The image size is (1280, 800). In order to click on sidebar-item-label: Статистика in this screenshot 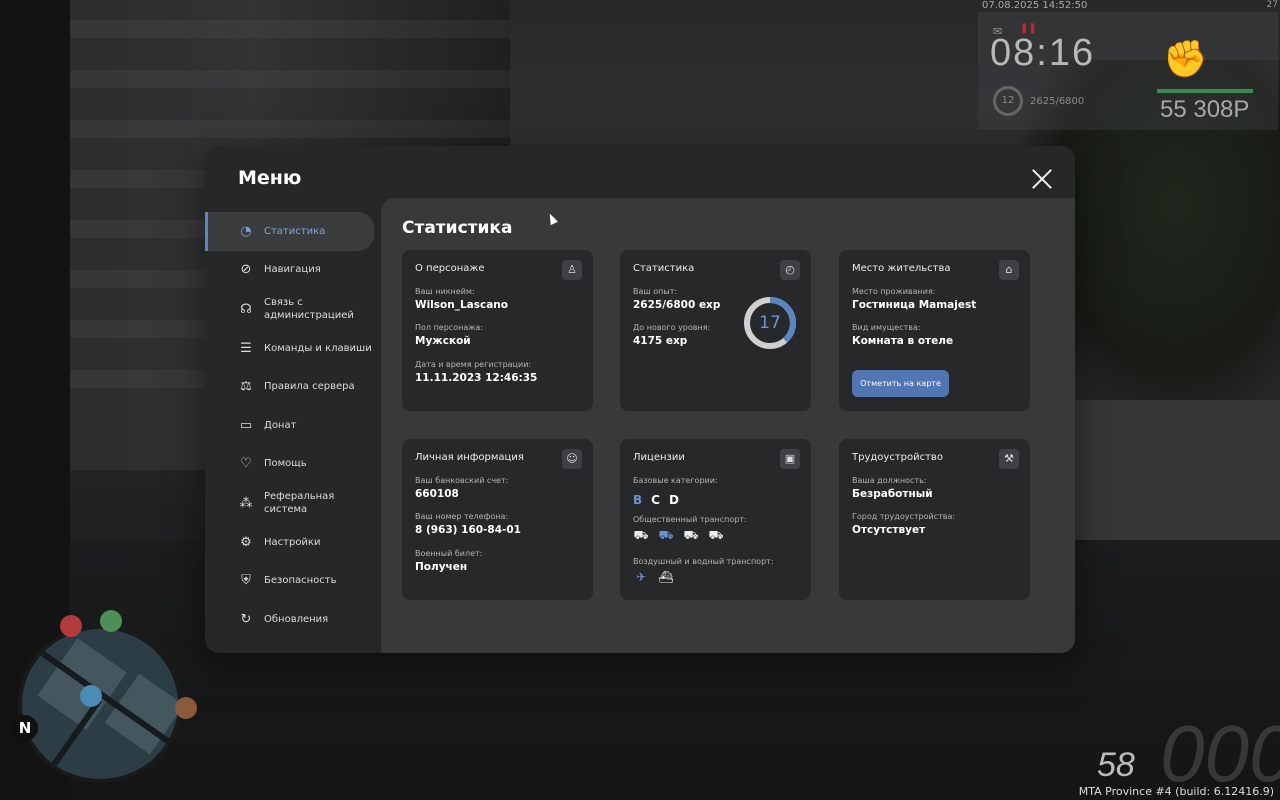, I will do `click(295, 231)`.